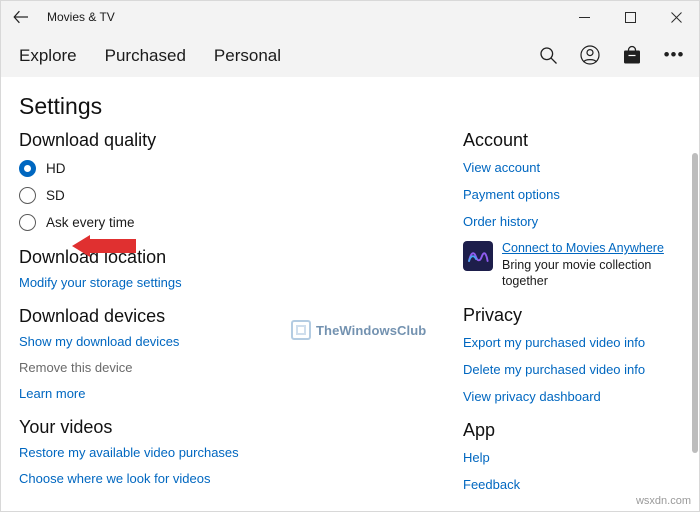 Image resolution: width=700 pixels, height=512 pixels. Describe the element at coordinates (225, 195) in the screenshot. I see `radio-option-sd: SD` at that location.